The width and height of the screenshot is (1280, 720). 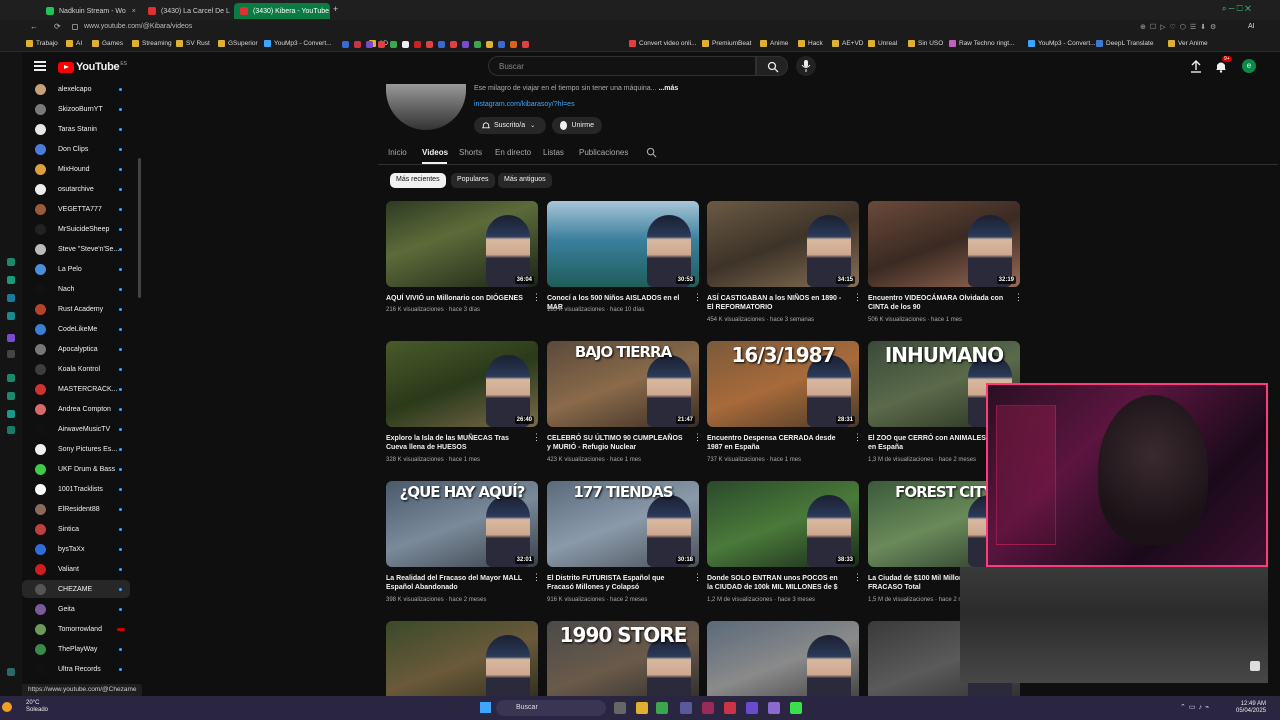 What do you see at coordinates (772, 66) in the screenshot?
I see `search-button` at bounding box center [772, 66].